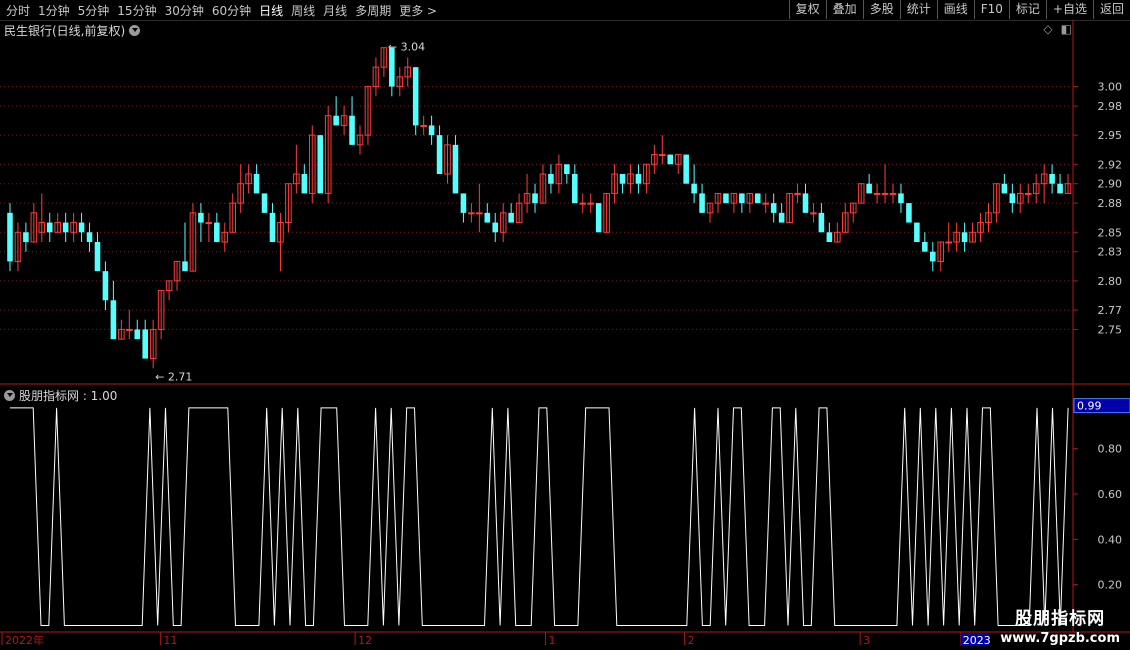 This screenshot has height=650, width=1130. I want to click on indicator-current-value: 0.99, so click(1089, 406).